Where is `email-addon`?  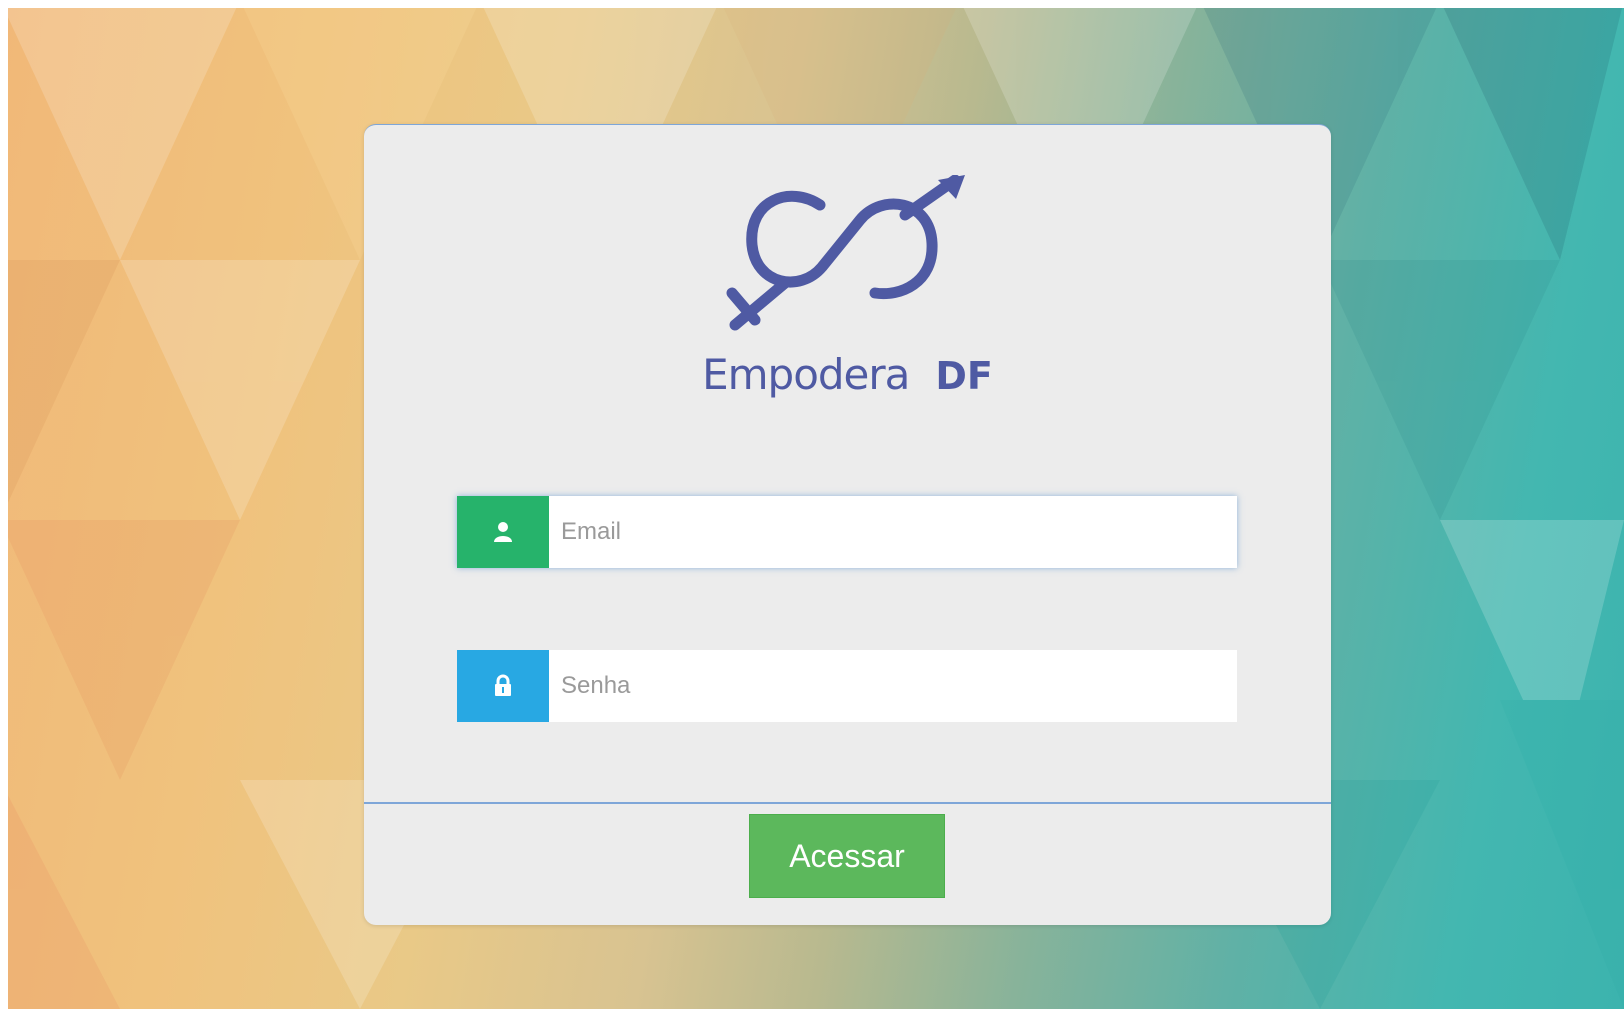 email-addon is located at coordinates (503, 532).